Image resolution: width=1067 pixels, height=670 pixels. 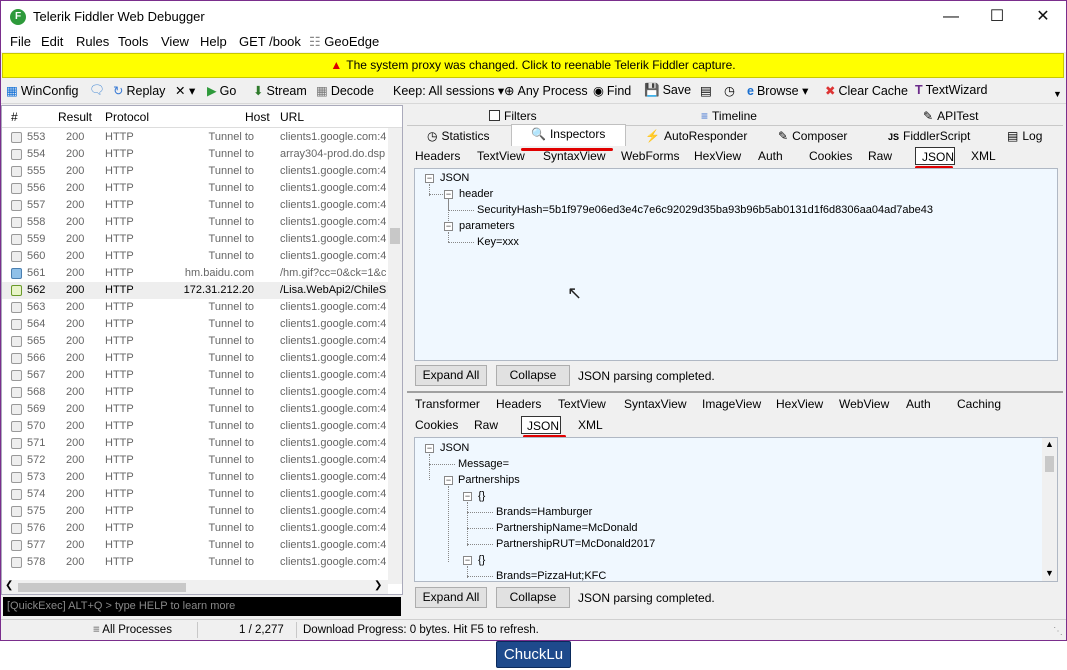 I want to click on req-tab-raw: Raw, so click(x=880, y=156).